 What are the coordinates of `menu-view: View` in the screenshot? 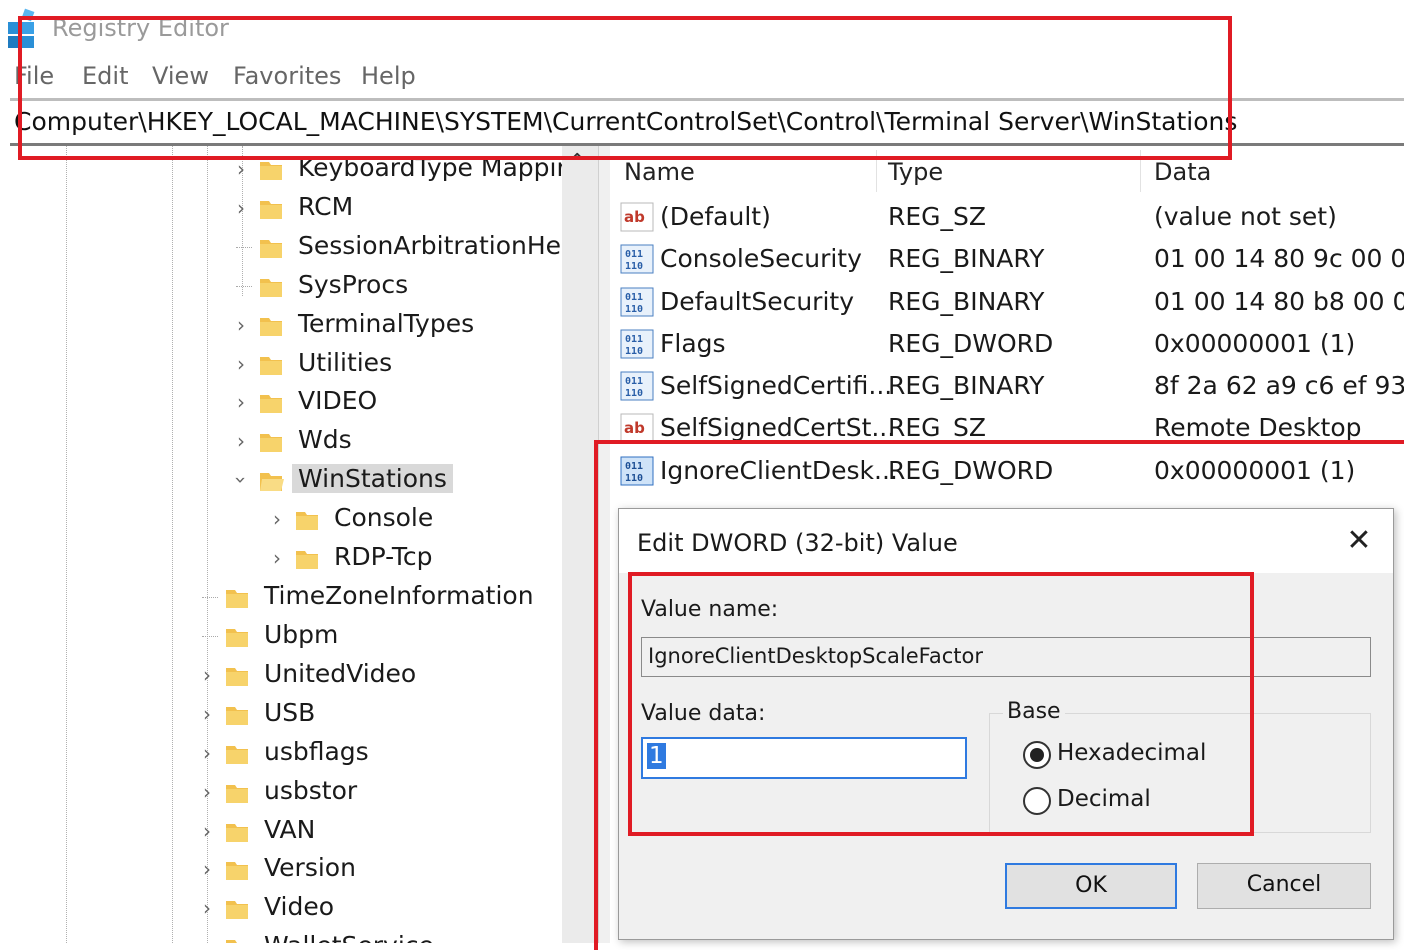 It's located at (180, 76).